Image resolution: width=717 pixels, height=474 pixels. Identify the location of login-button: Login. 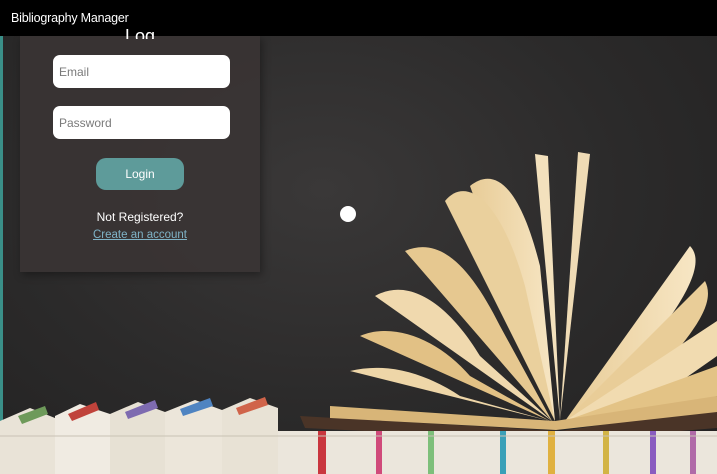
(140, 174).